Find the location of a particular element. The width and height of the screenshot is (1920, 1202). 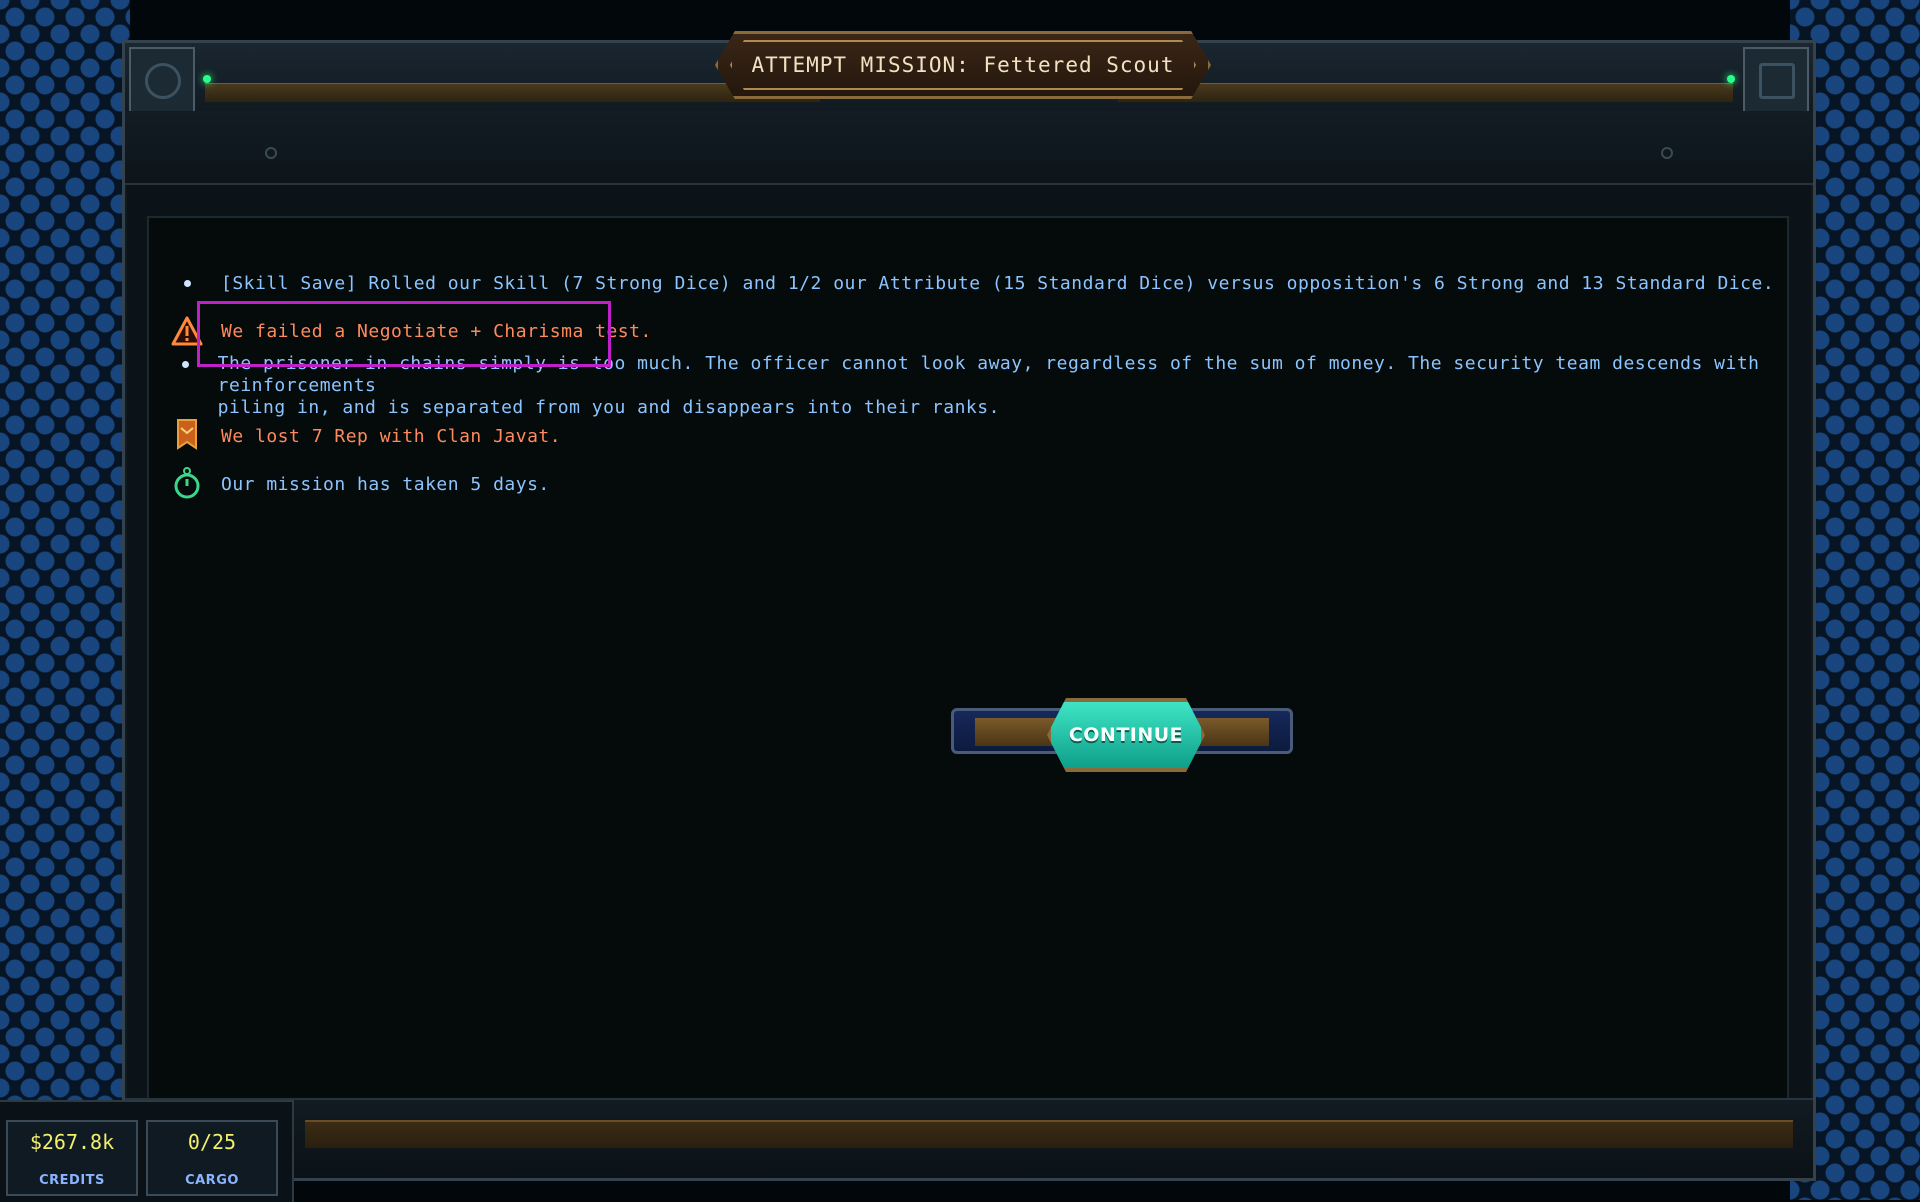

credits-panel: $267.8k CREDITS is located at coordinates (72, 1158).